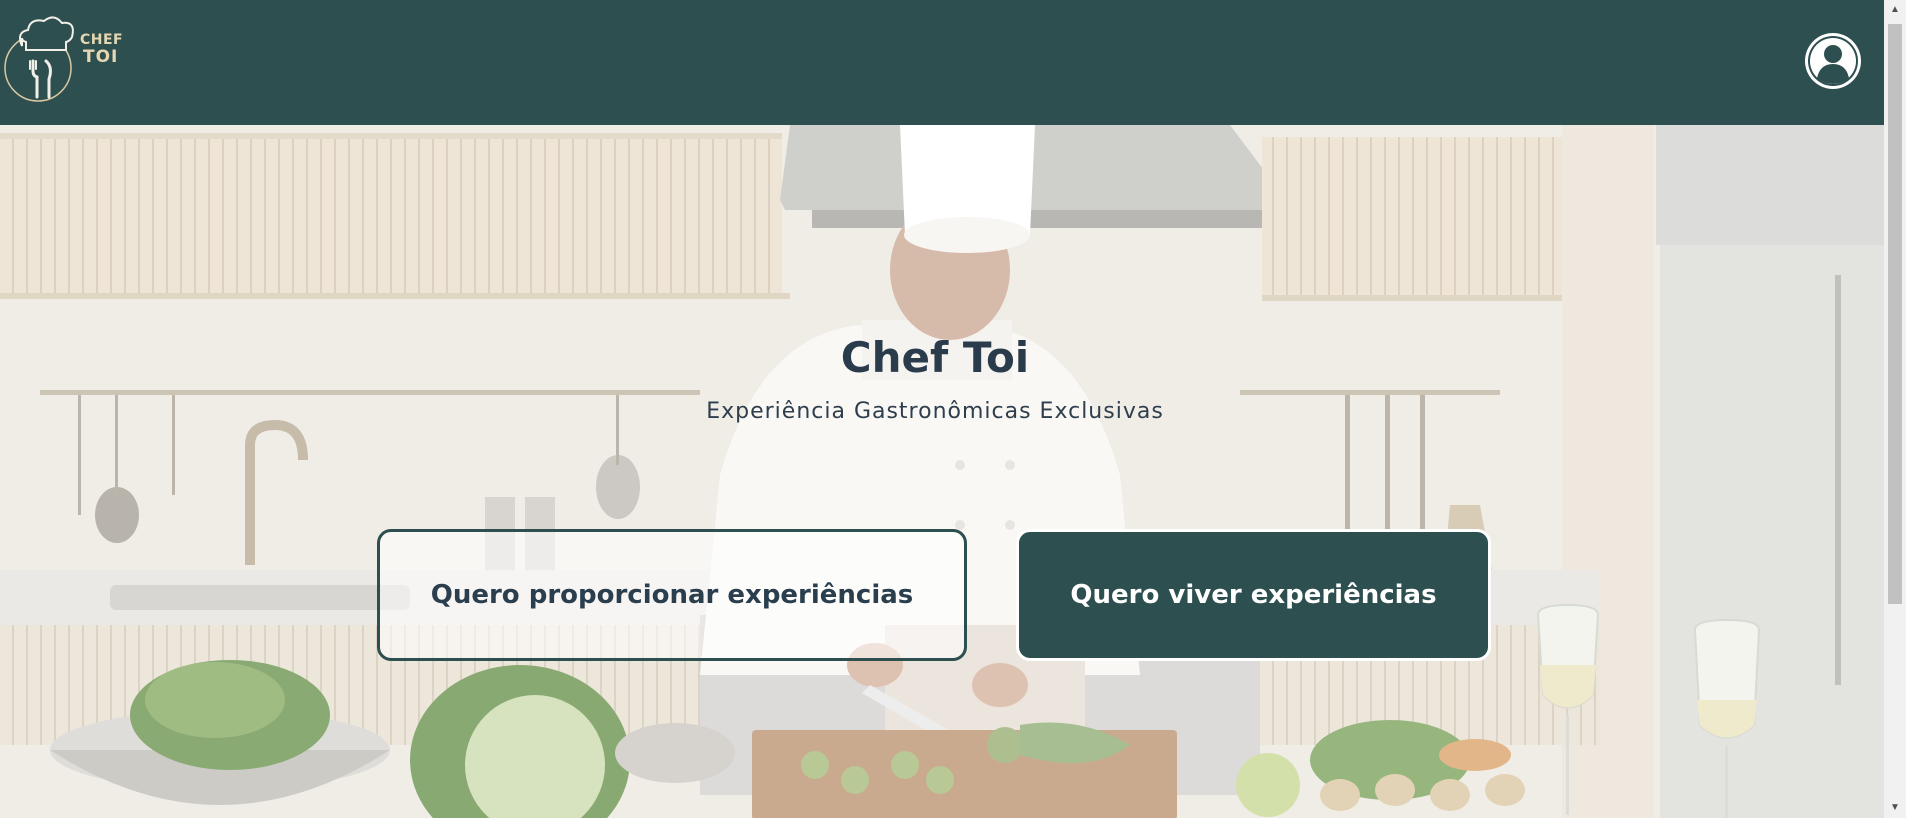 The width and height of the screenshot is (1906, 818). What do you see at coordinates (935, 411) in the screenshot?
I see `hero-subtitle: Experiência Gastronômicas Exclusivas` at bounding box center [935, 411].